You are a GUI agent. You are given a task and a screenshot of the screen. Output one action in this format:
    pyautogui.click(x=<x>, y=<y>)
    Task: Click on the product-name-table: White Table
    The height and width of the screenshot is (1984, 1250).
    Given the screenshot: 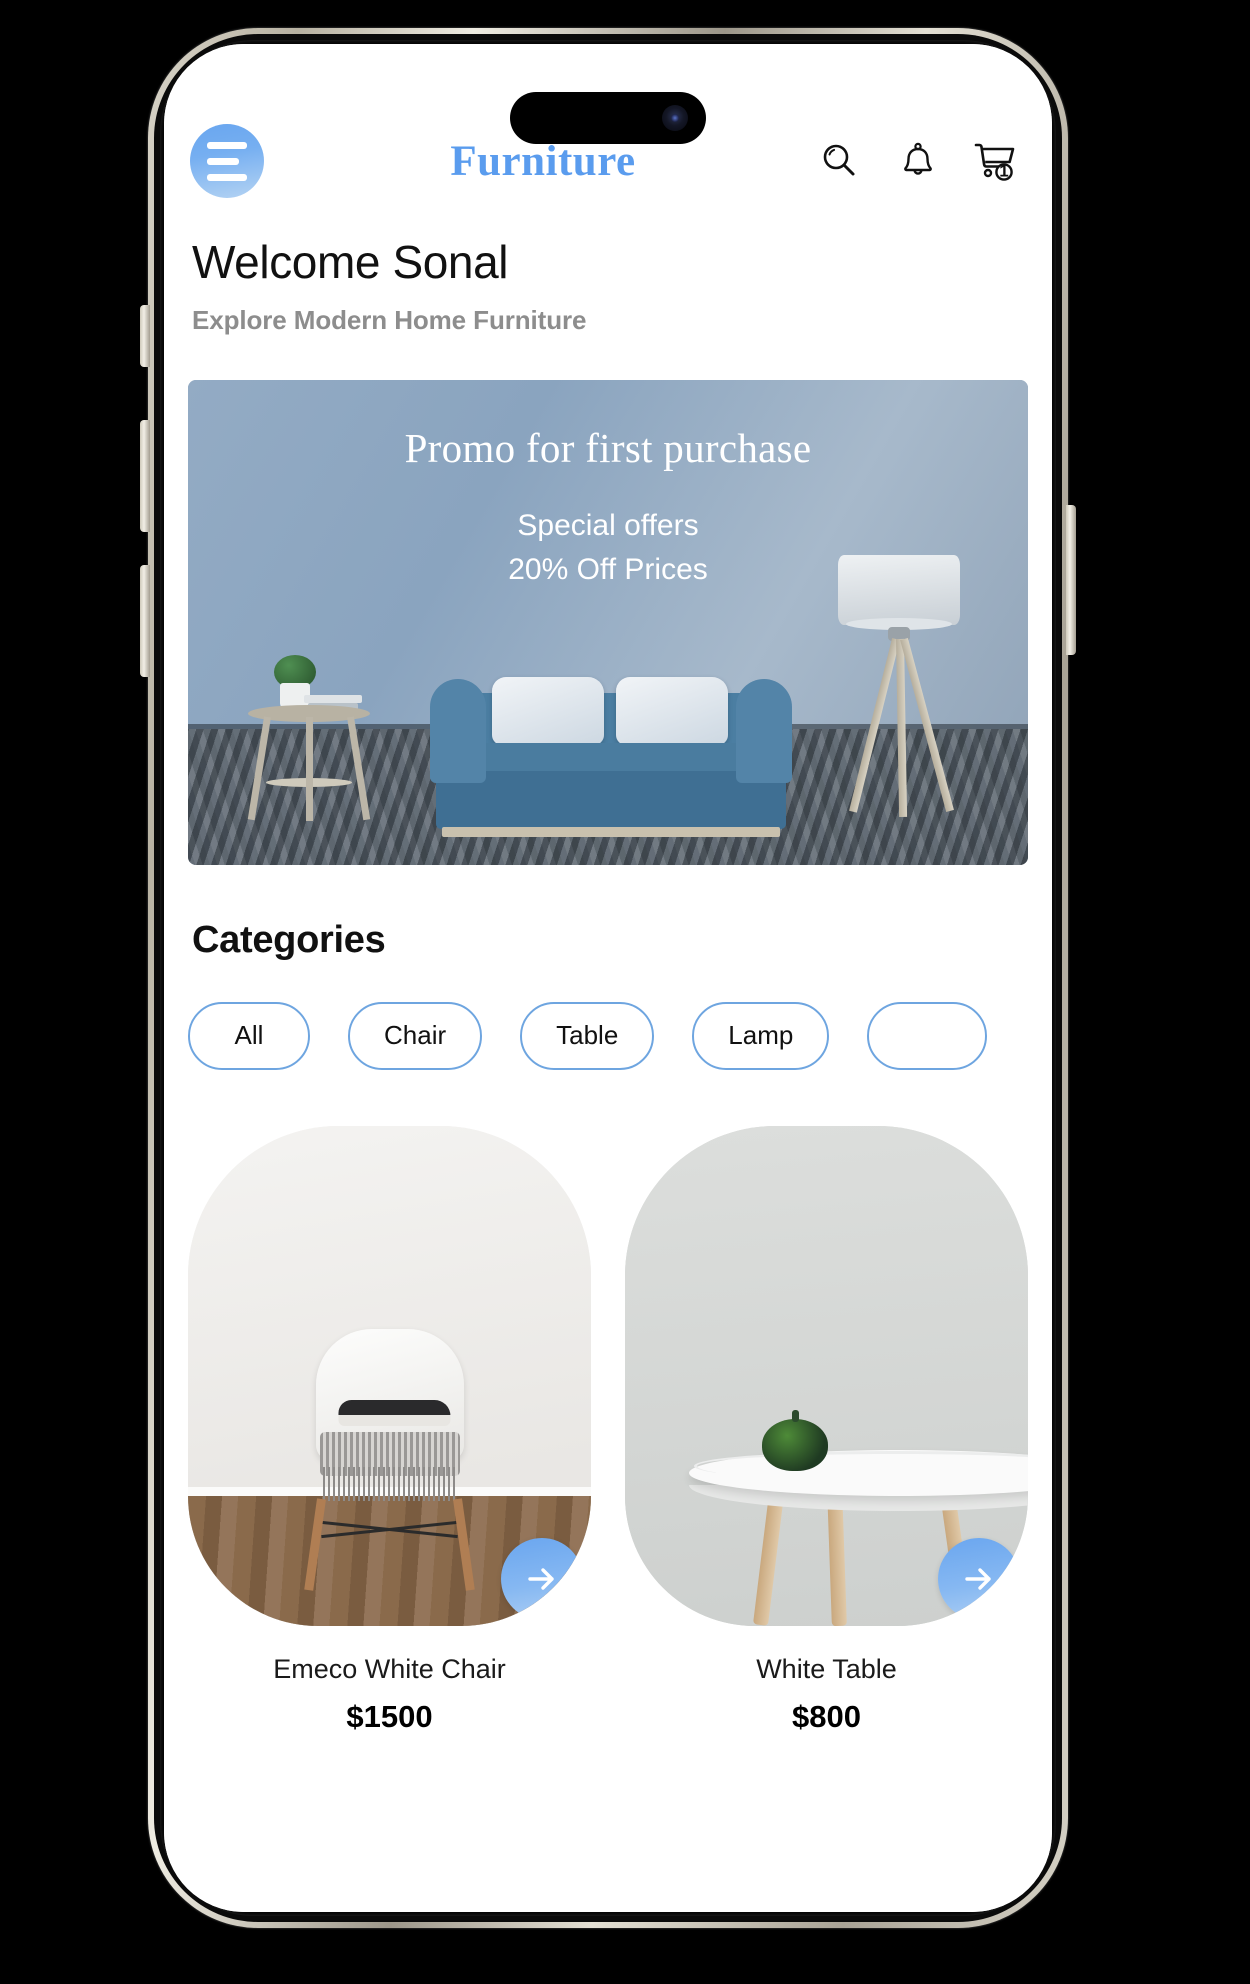 What is the action you would take?
    pyautogui.click(x=826, y=1668)
    